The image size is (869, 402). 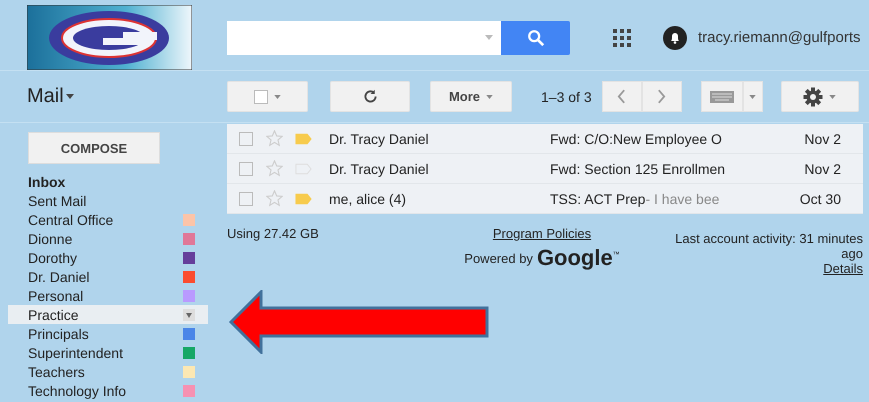 I want to click on folder-item: Dr. Daniel, so click(x=108, y=276).